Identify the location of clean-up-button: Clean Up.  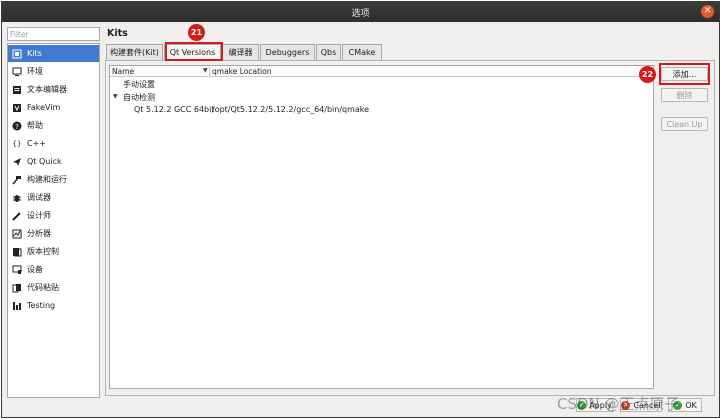
(684, 124).